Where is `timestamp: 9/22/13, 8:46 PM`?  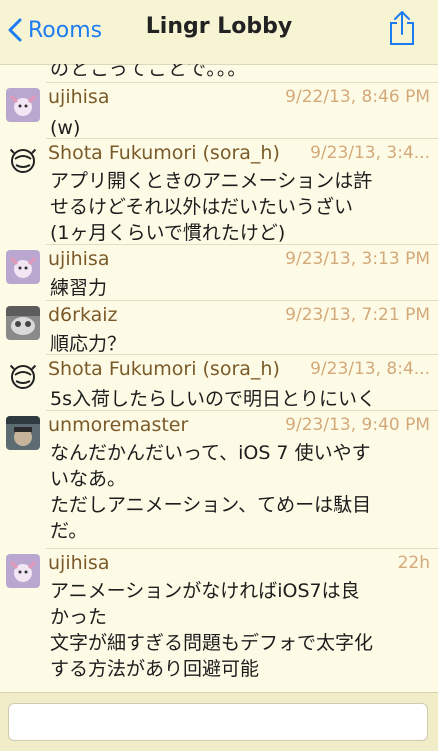
timestamp: 9/22/13, 8:46 PM is located at coordinates (357, 97).